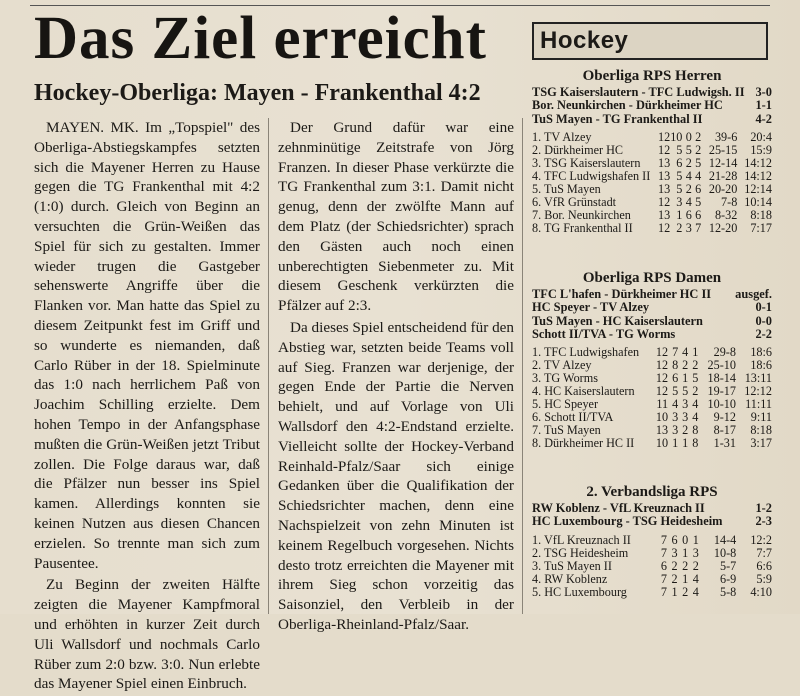 The height and width of the screenshot is (696, 800). What do you see at coordinates (761, 136) in the screenshot?
I see `points: 20:4` at bounding box center [761, 136].